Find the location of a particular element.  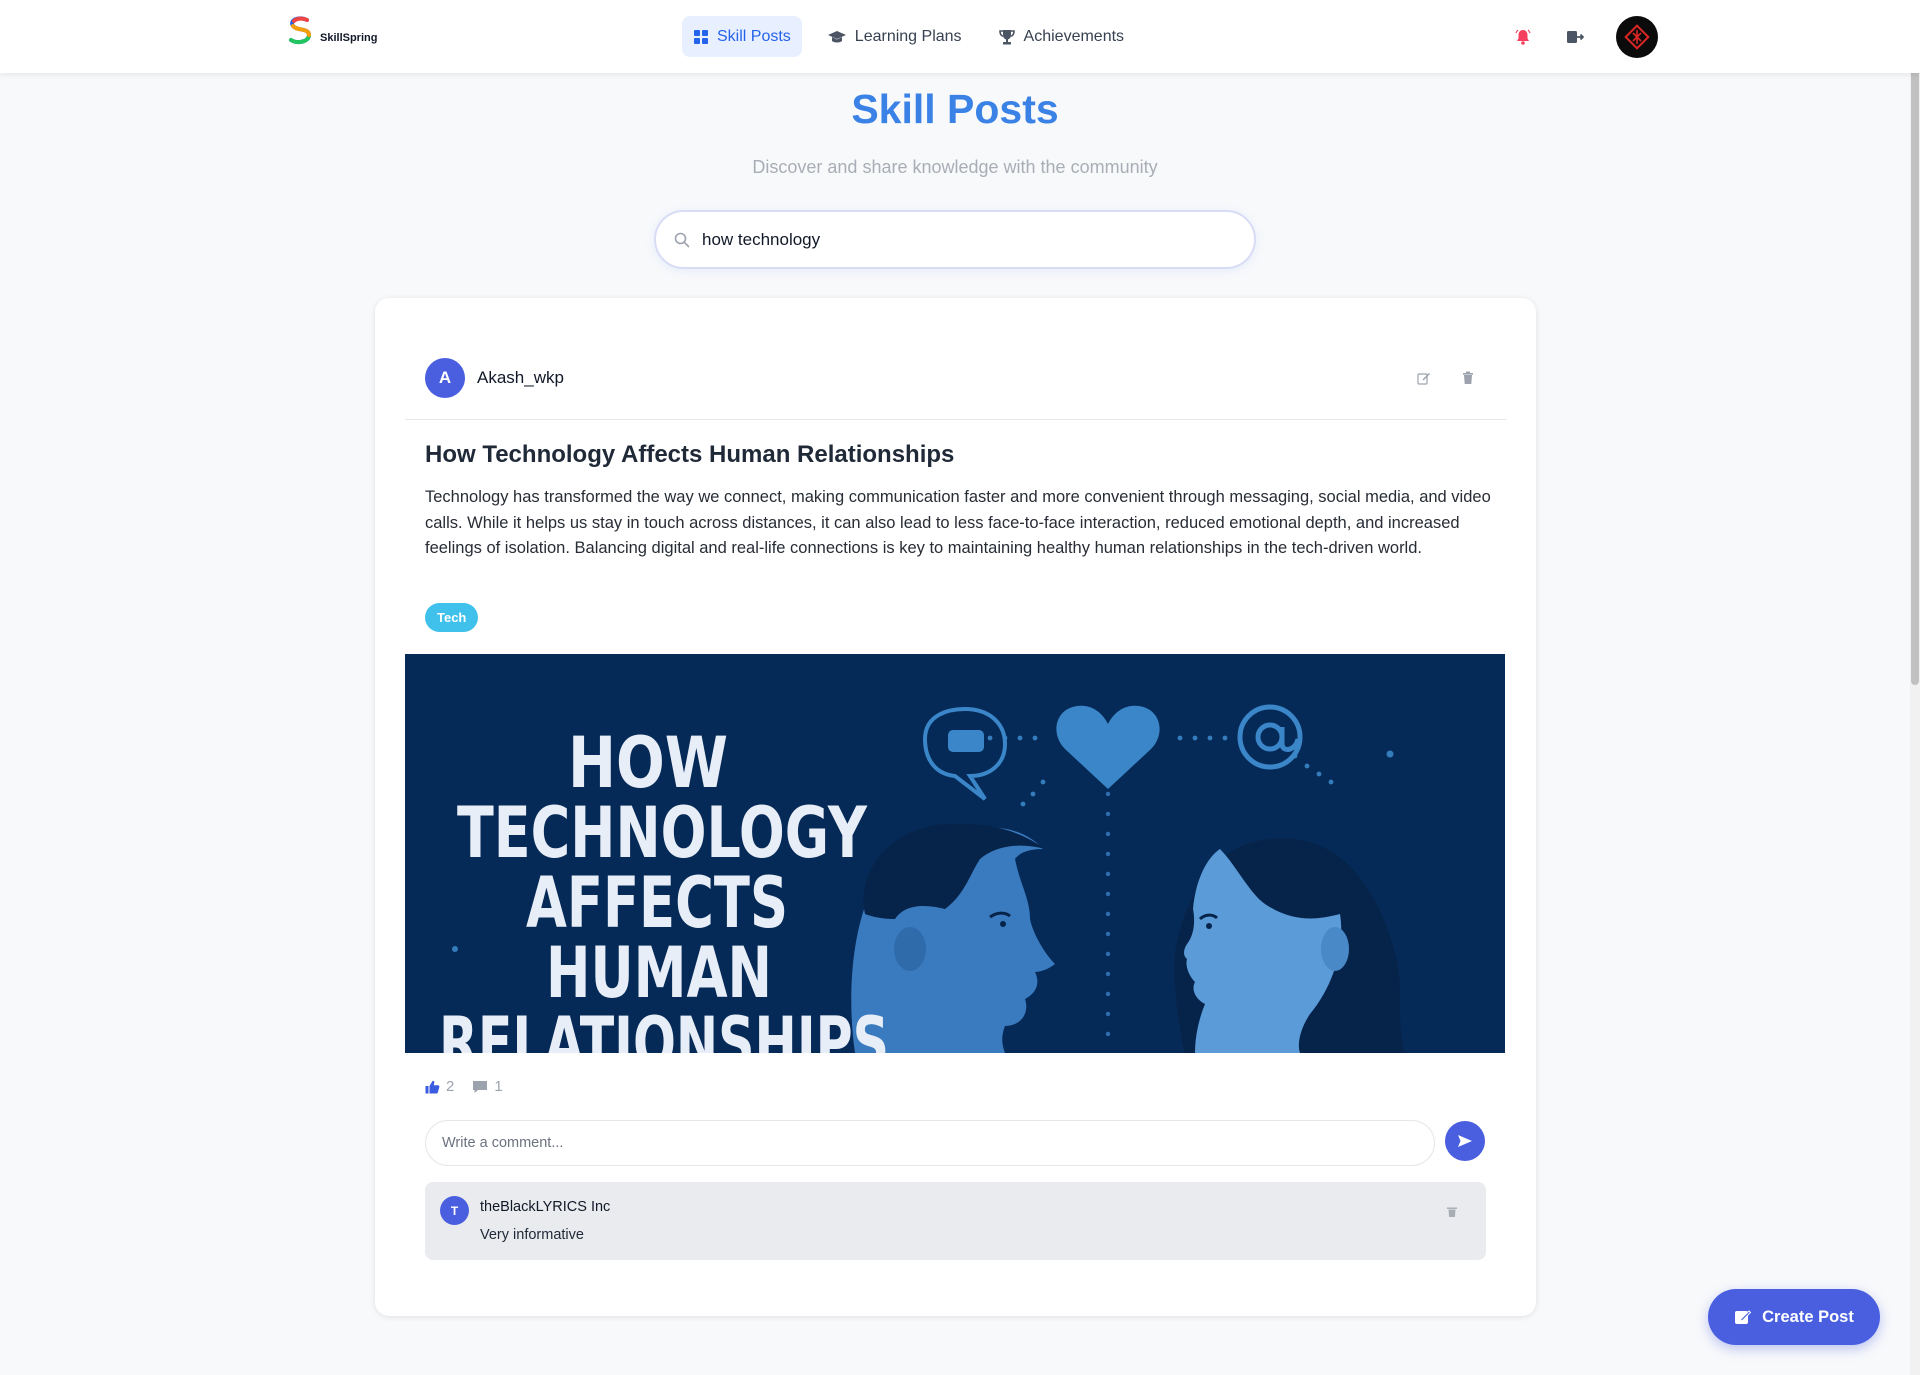

thumbs-up-icon is located at coordinates (432, 1086).